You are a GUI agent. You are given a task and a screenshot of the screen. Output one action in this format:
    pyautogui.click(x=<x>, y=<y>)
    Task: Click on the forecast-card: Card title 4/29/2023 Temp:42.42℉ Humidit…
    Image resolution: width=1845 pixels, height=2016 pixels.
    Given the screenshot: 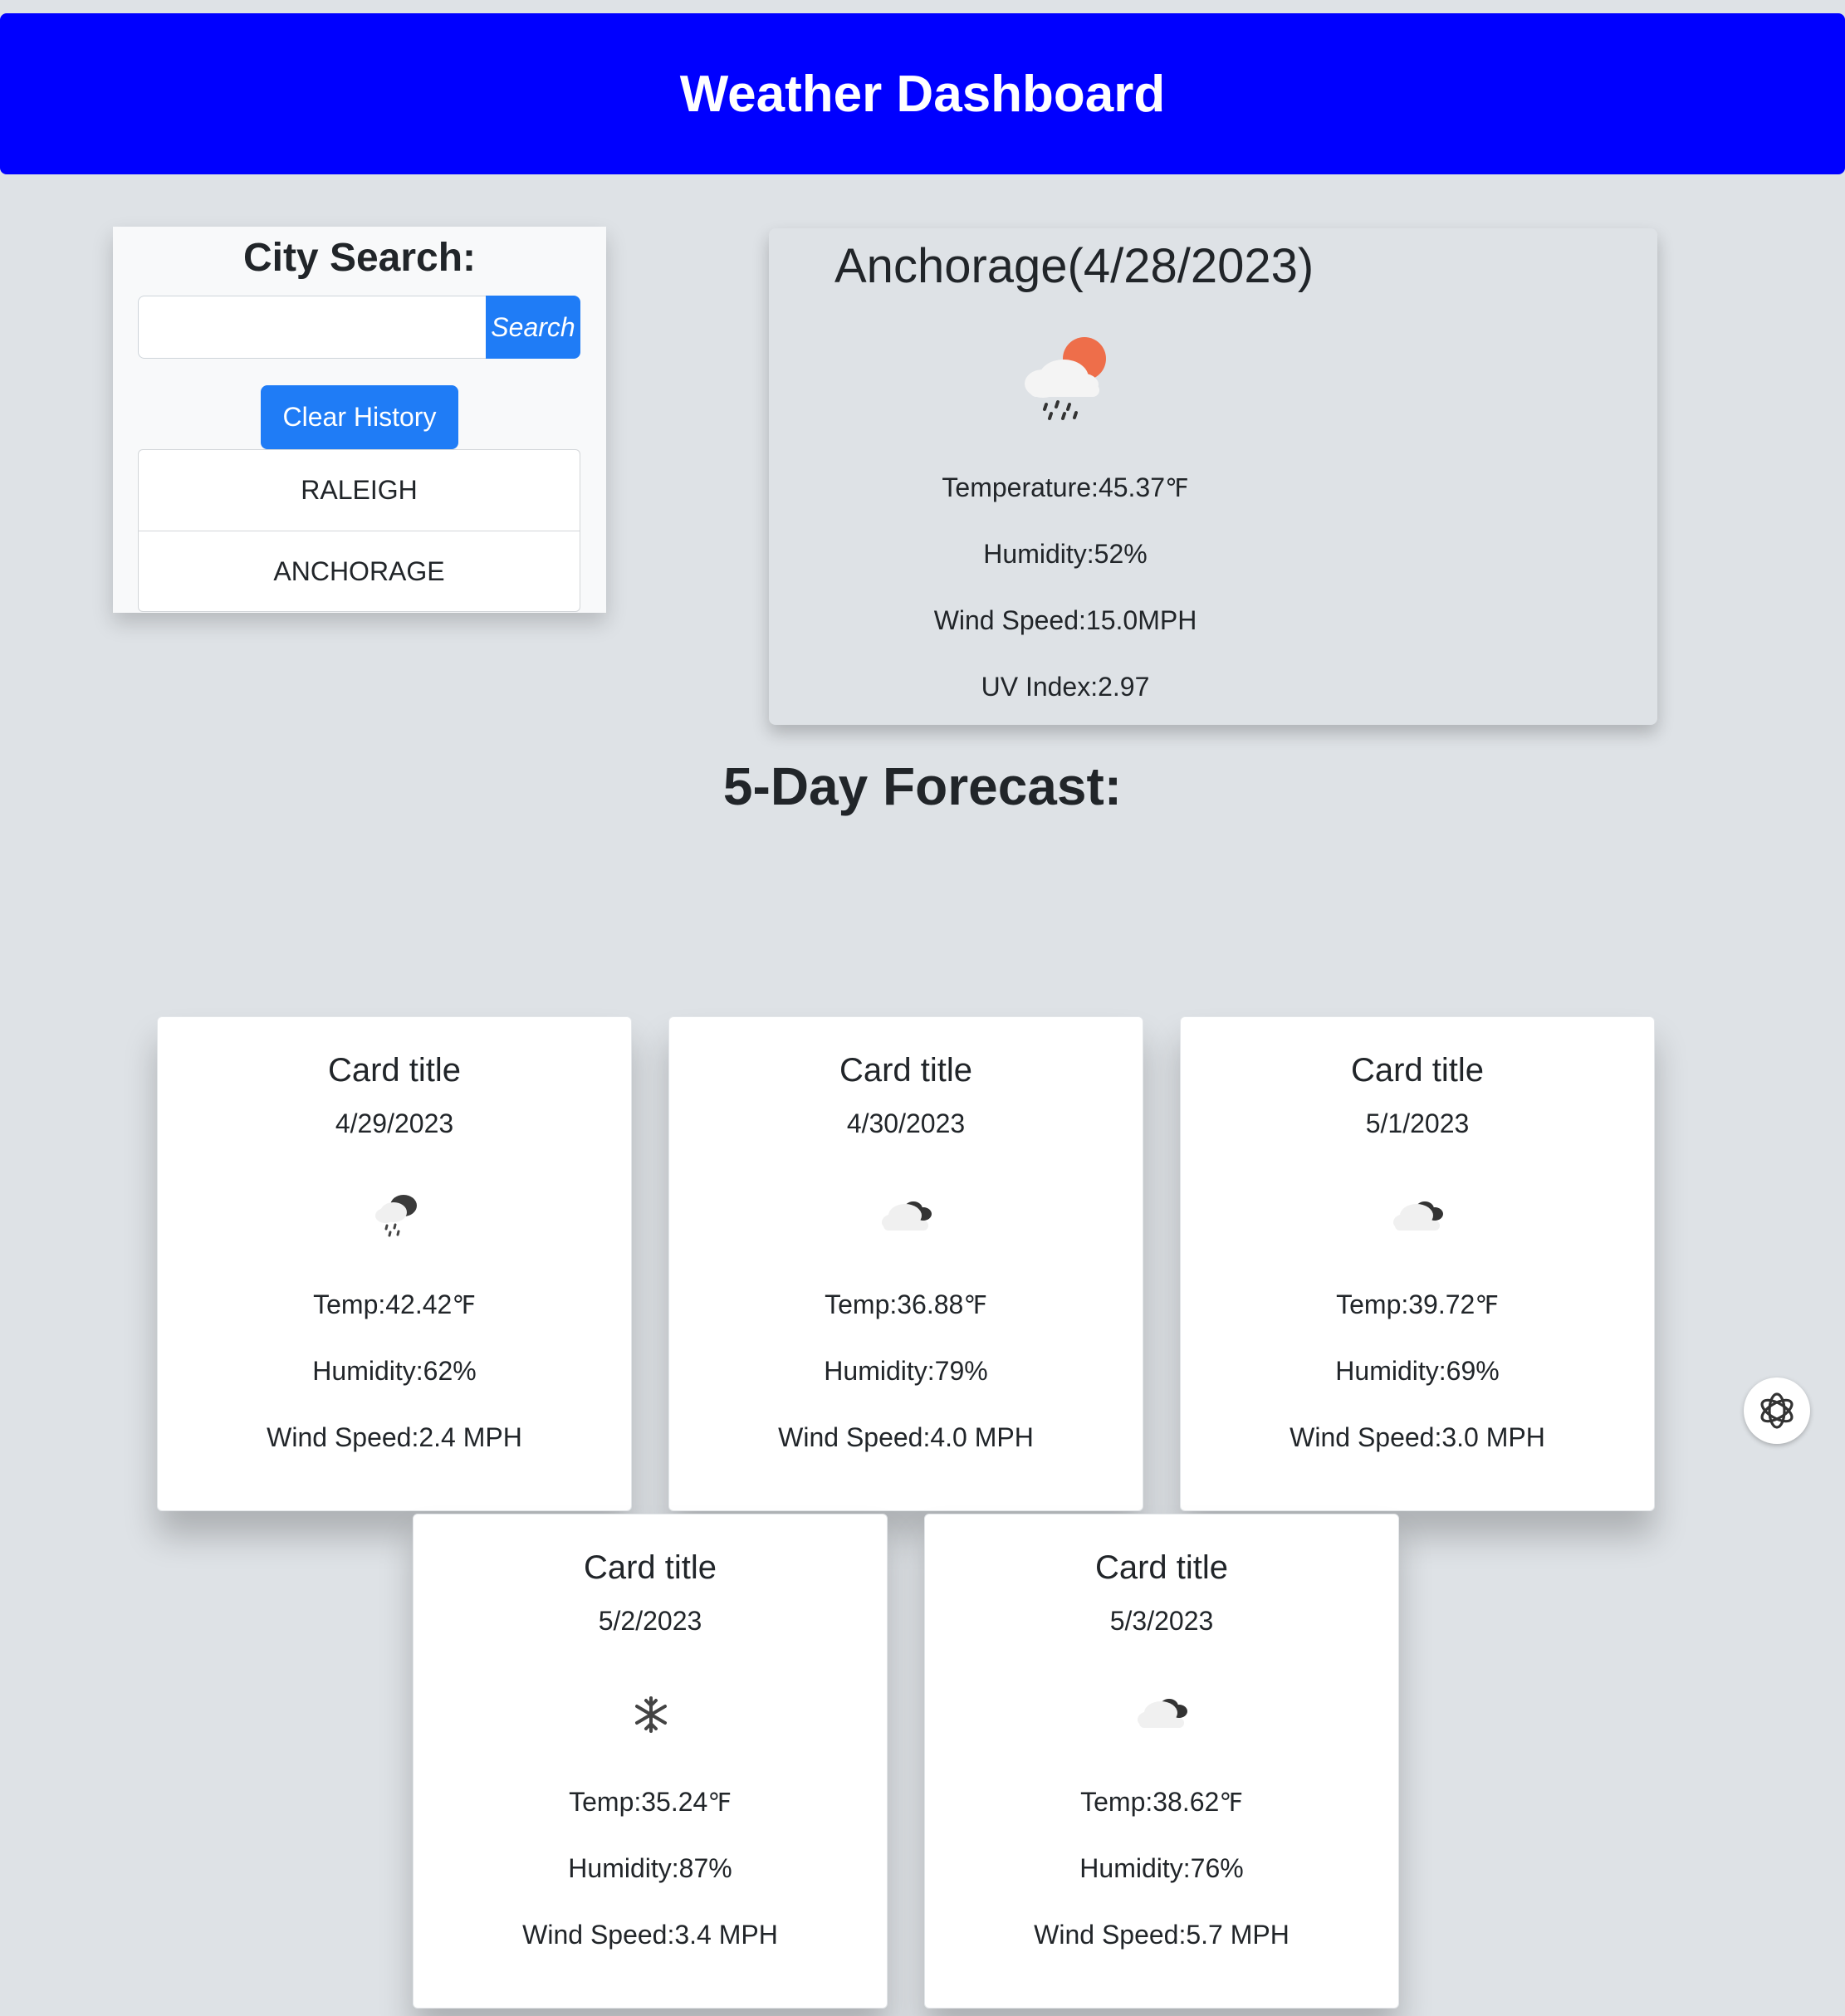 What is the action you would take?
    pyautogui.click(x=394, y=1263)
    